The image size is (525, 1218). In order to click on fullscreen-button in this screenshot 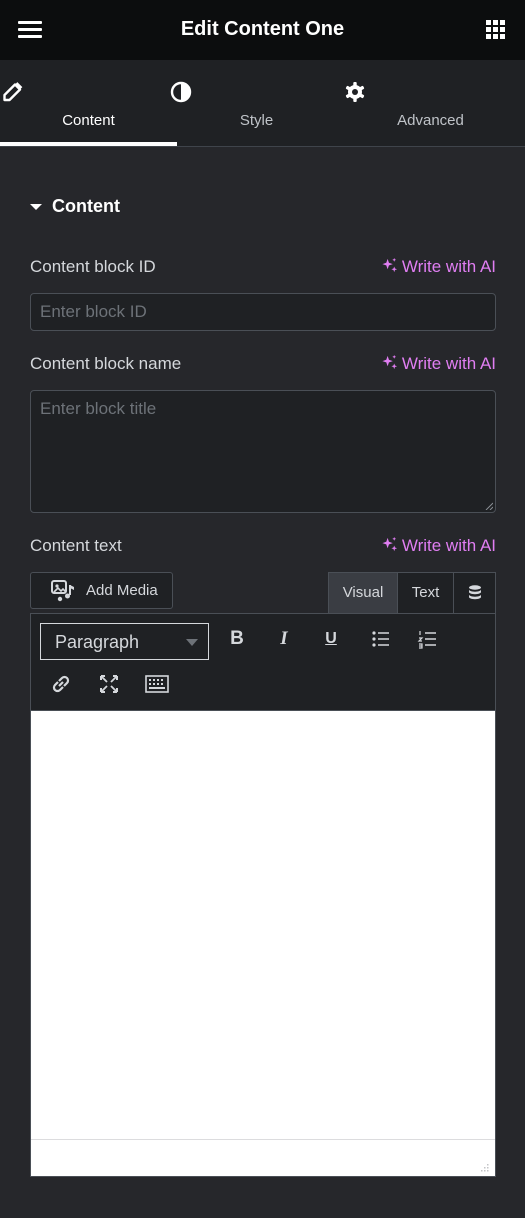, I will do `click(109, 684)`.